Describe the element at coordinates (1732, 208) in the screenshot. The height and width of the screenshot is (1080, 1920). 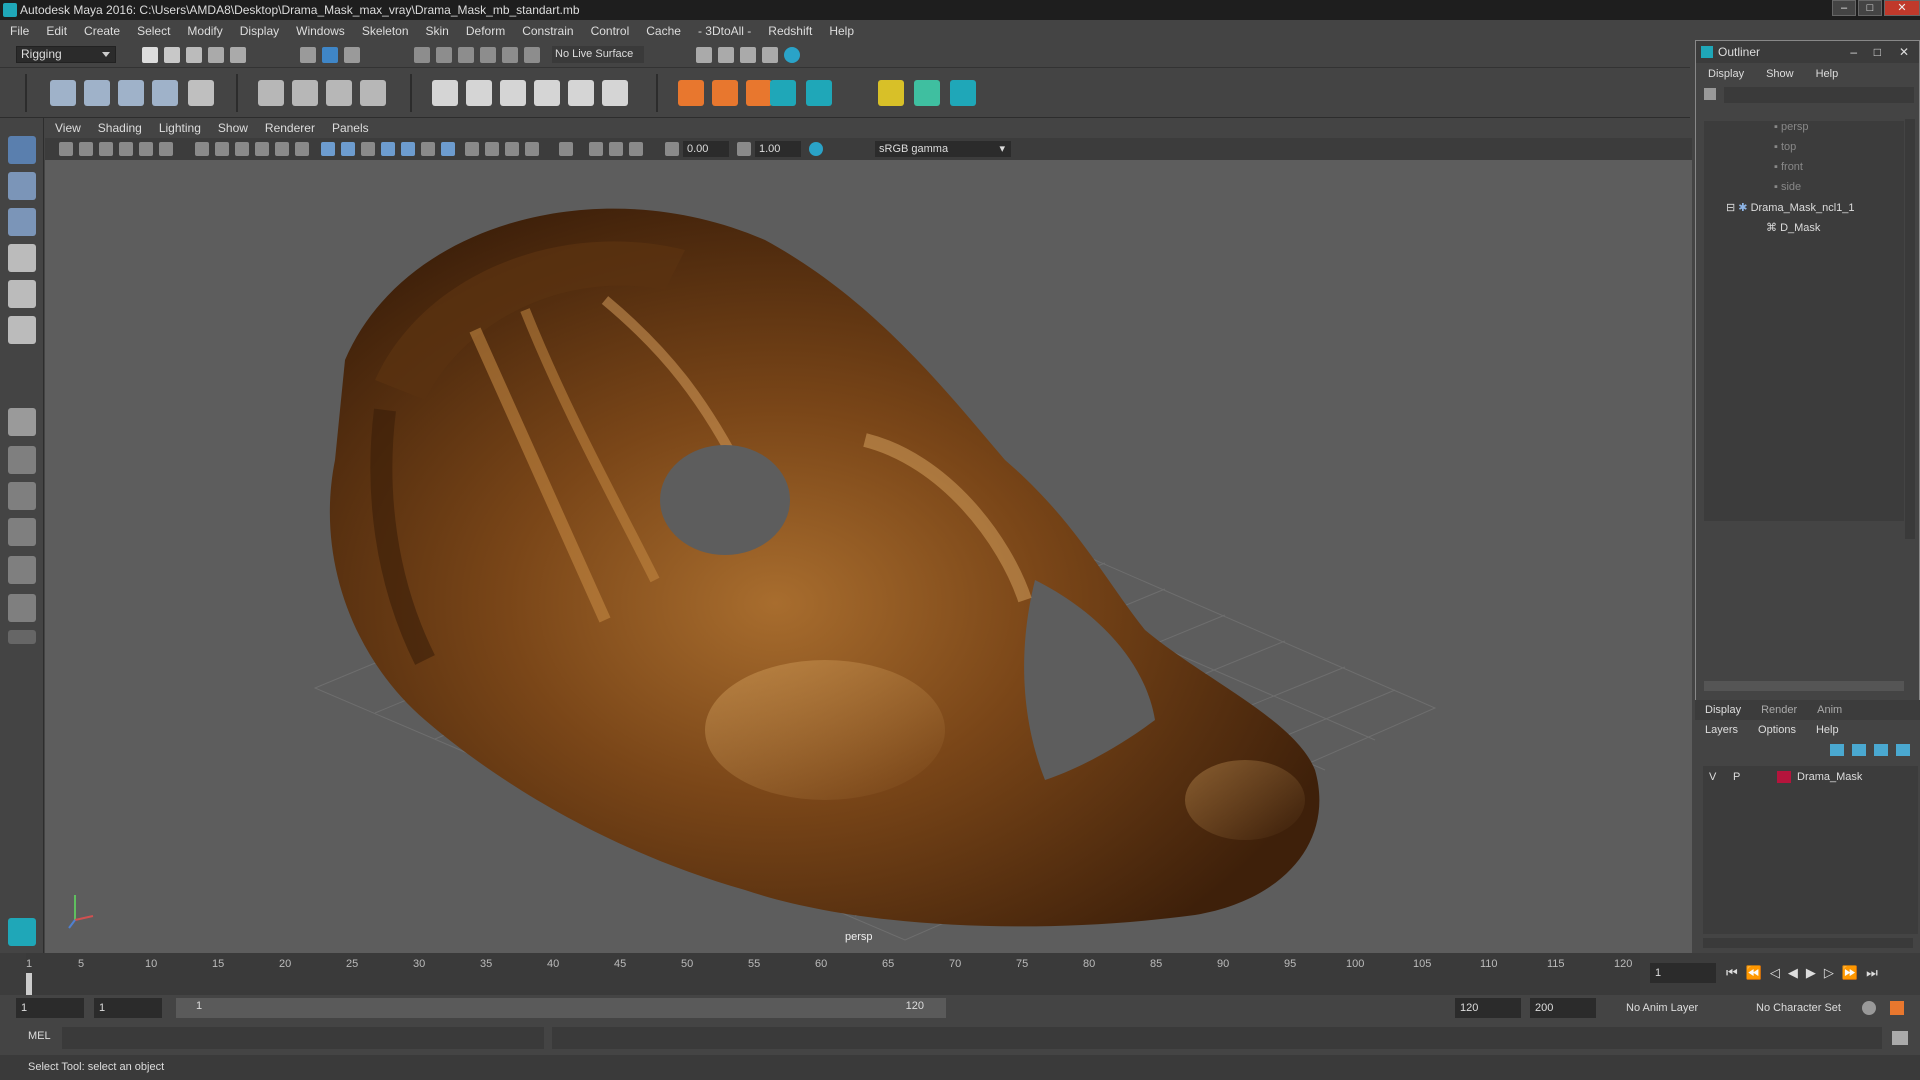
I see `collapse-icon: ⊟` at that location.